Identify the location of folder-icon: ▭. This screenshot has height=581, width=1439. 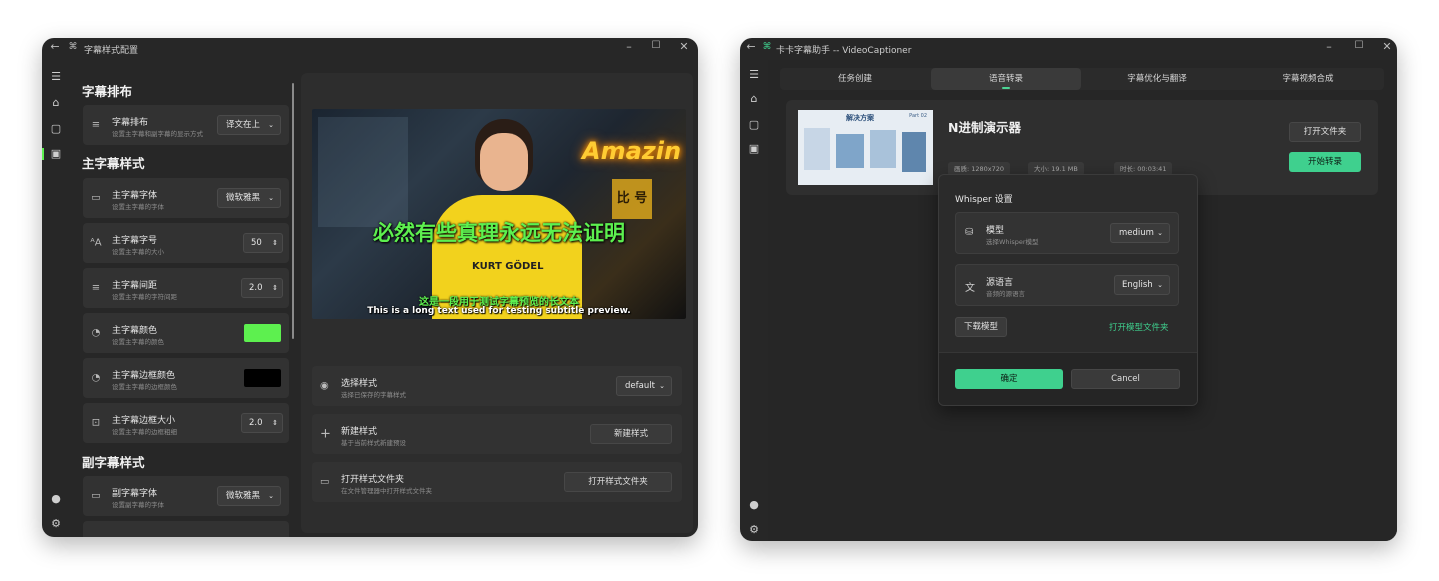
(325, 482).